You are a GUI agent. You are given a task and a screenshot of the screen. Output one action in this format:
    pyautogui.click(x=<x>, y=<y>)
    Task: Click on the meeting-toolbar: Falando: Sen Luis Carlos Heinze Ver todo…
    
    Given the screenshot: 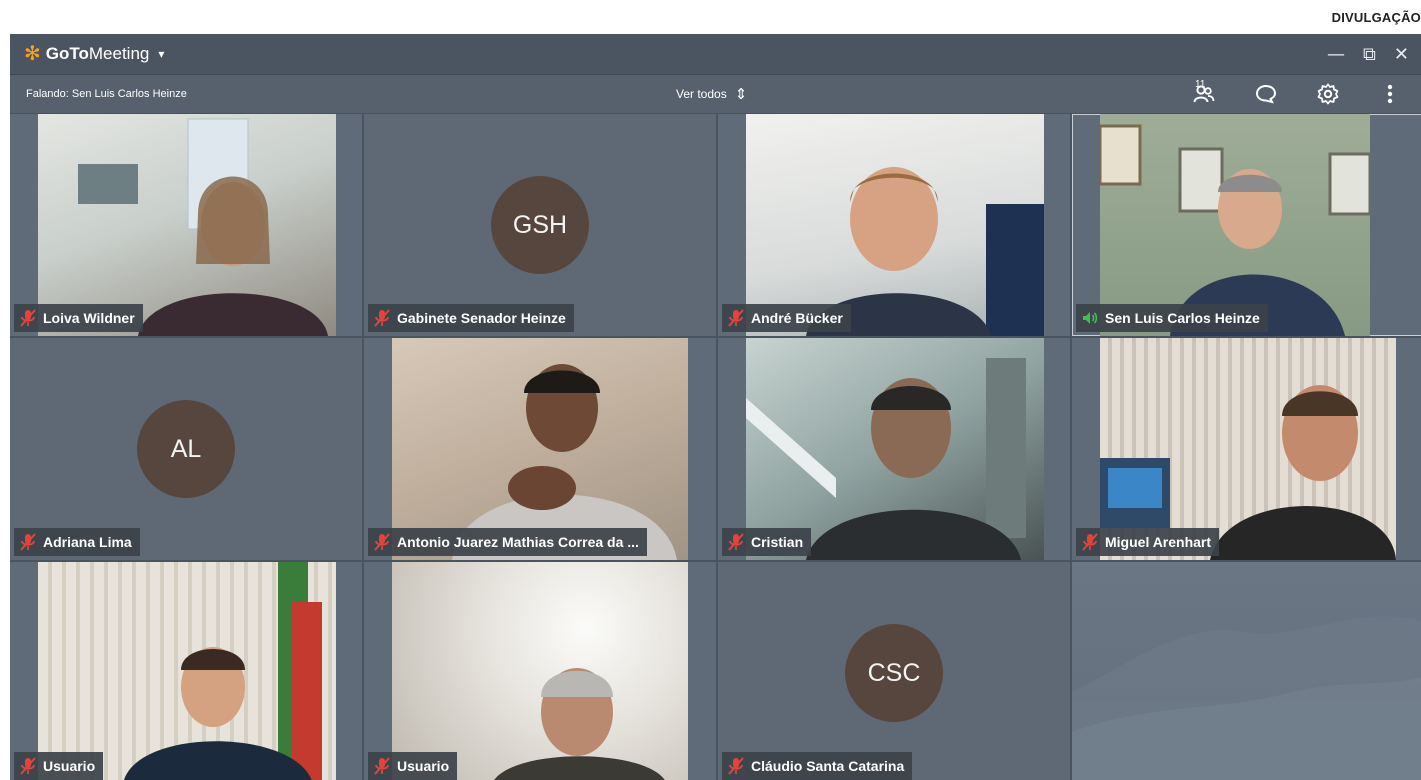 What is the action you would take?
    pyautogui.click(x=715, y=94)
    